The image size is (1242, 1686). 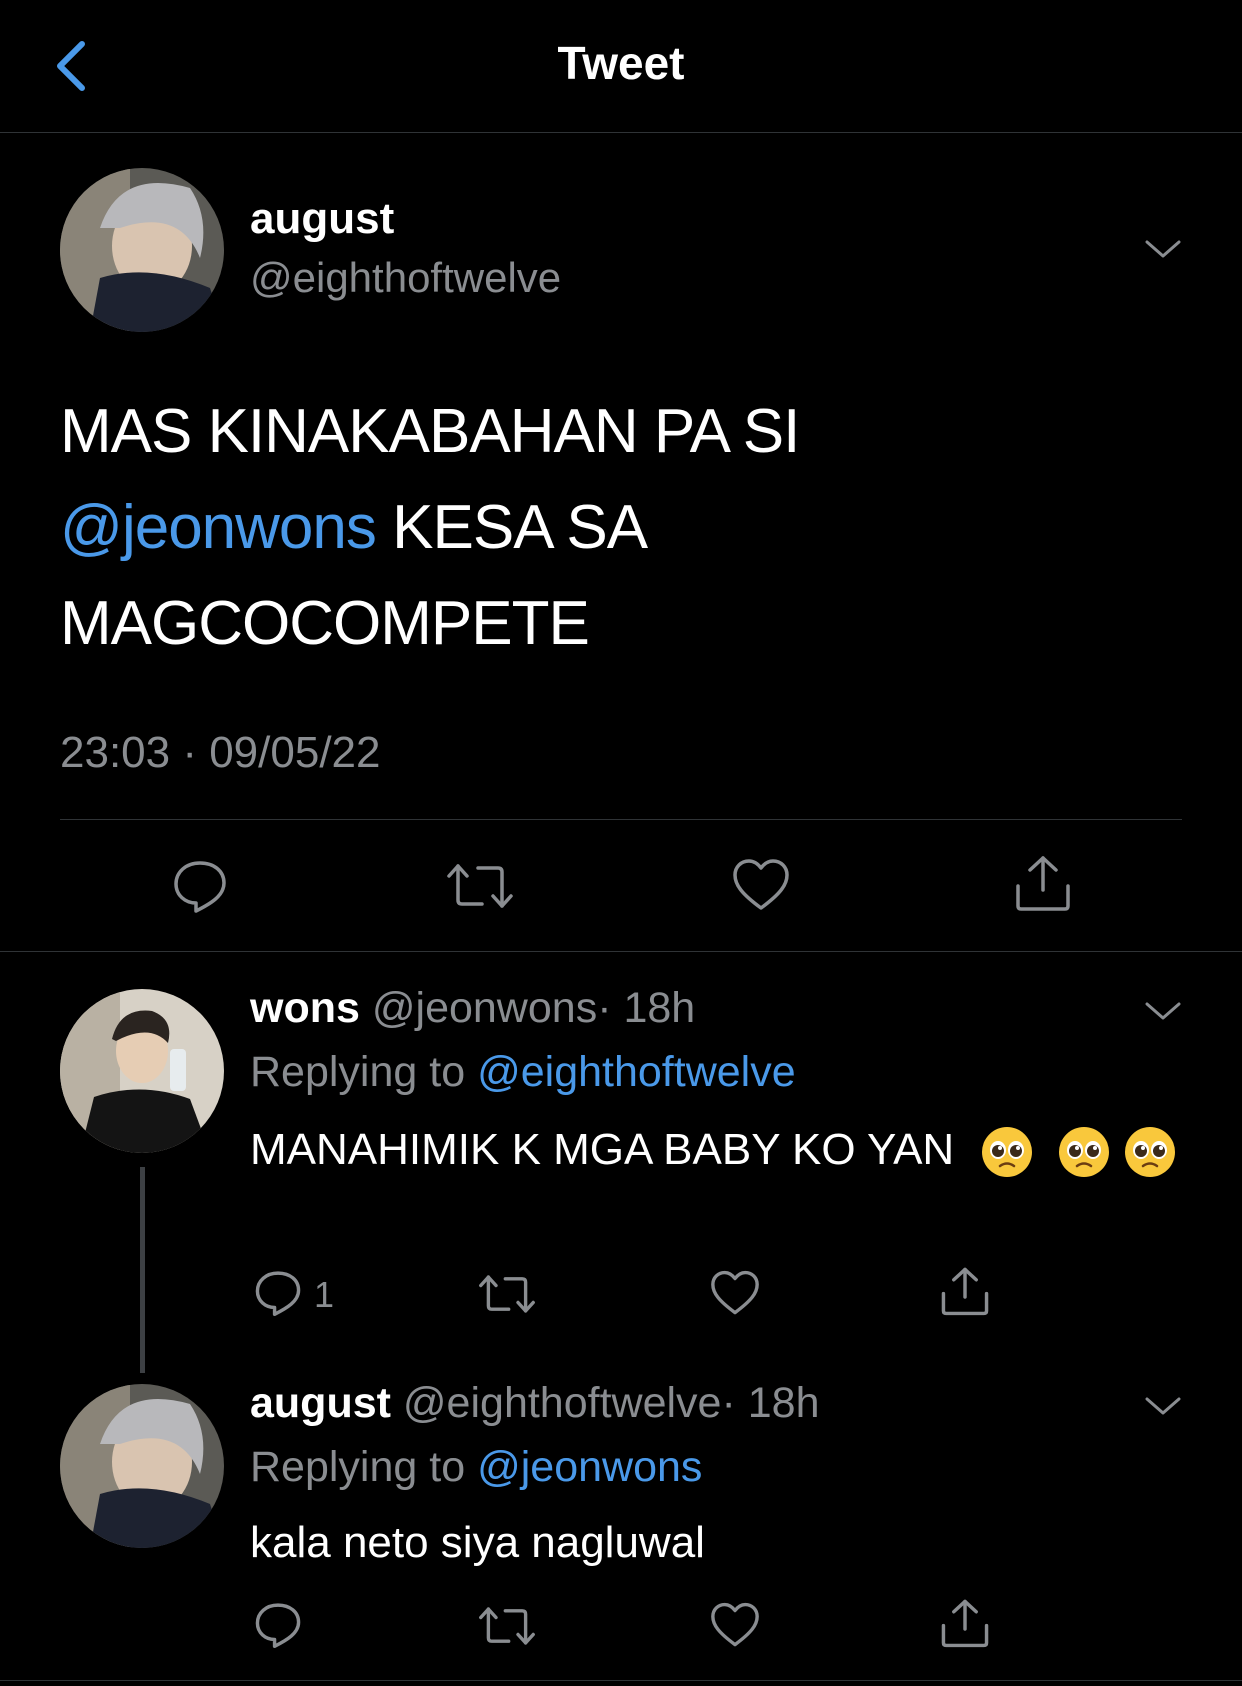 What do you see at coordinates (562, 1403) in the screenshot?
I see `reply-author-handle: @eighthoftwelve` at bounding box center [562, 1403].